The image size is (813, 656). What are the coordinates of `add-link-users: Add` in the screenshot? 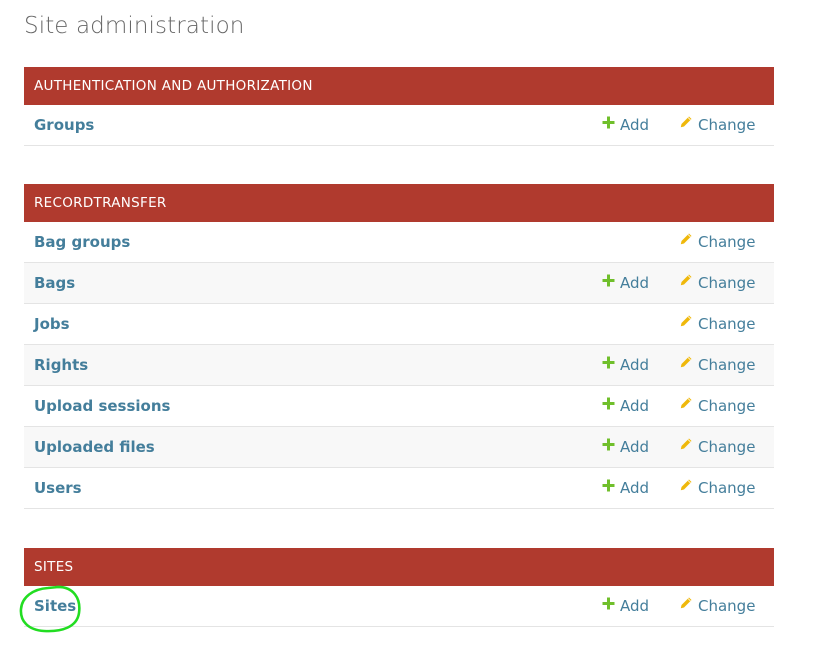 It's located at (625, 488).